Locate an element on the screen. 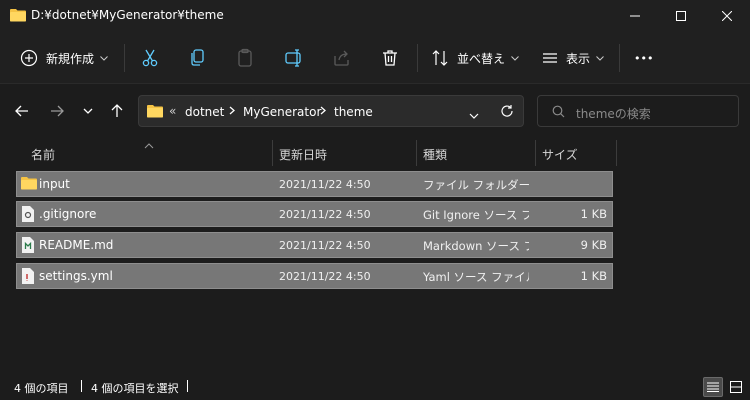 The height and width of the screenshot is (400, 750). view-button: 表示 is located at coordinates (572, 58).